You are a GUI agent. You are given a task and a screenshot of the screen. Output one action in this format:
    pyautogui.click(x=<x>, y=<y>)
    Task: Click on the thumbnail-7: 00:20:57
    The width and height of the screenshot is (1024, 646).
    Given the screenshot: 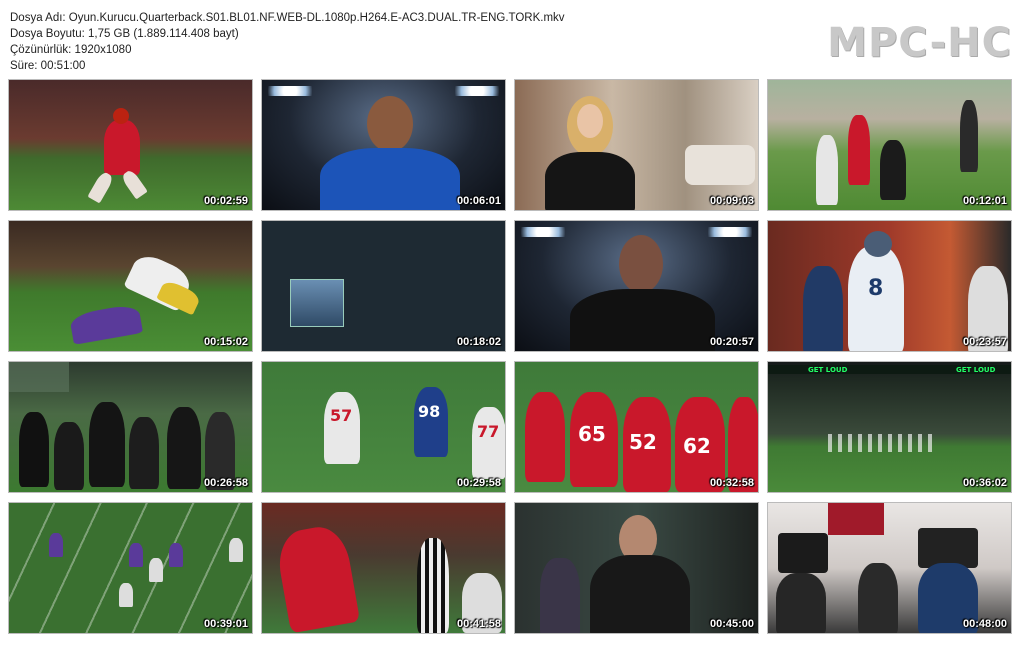 What is the action you would take?
    pyautogui.click(x=636, y=286)
    